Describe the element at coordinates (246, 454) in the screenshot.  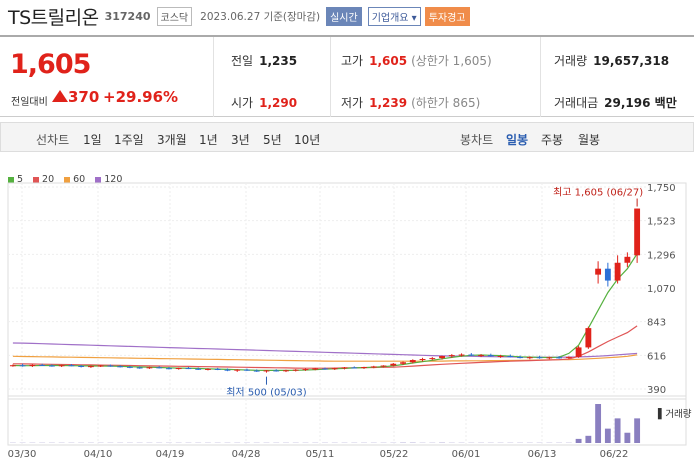
I see `x-tick-label: 04/28` at that location.